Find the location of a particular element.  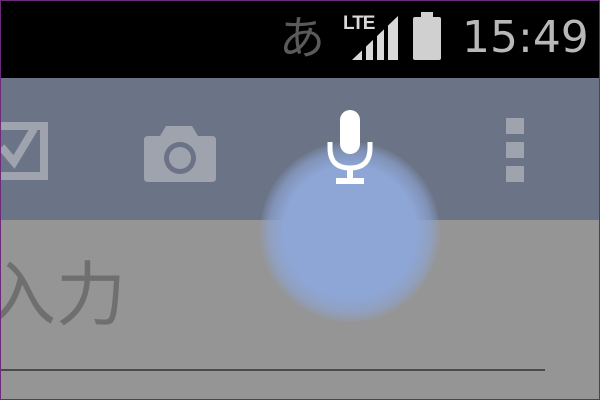

more-vertical-icon is located at coordinates (515, 150).